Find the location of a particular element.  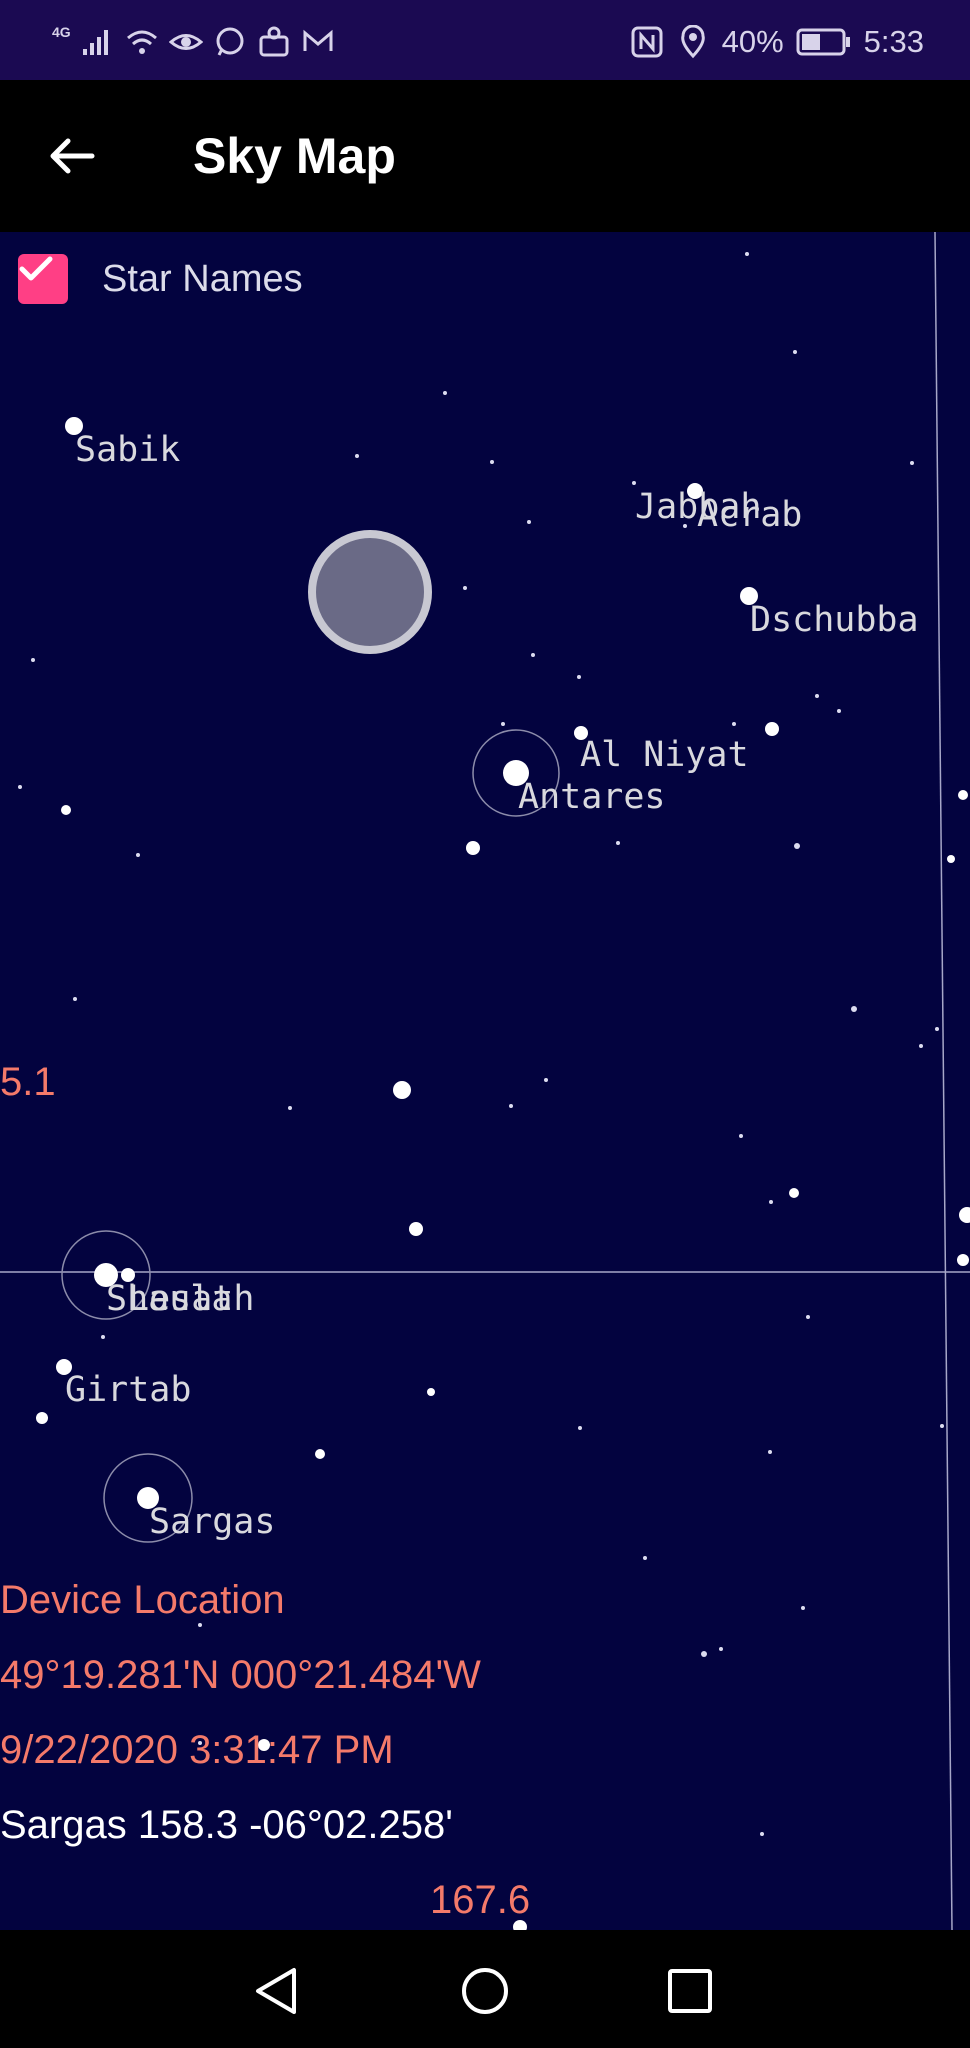

nav-recents-button is located at coordinates (690, 1991).